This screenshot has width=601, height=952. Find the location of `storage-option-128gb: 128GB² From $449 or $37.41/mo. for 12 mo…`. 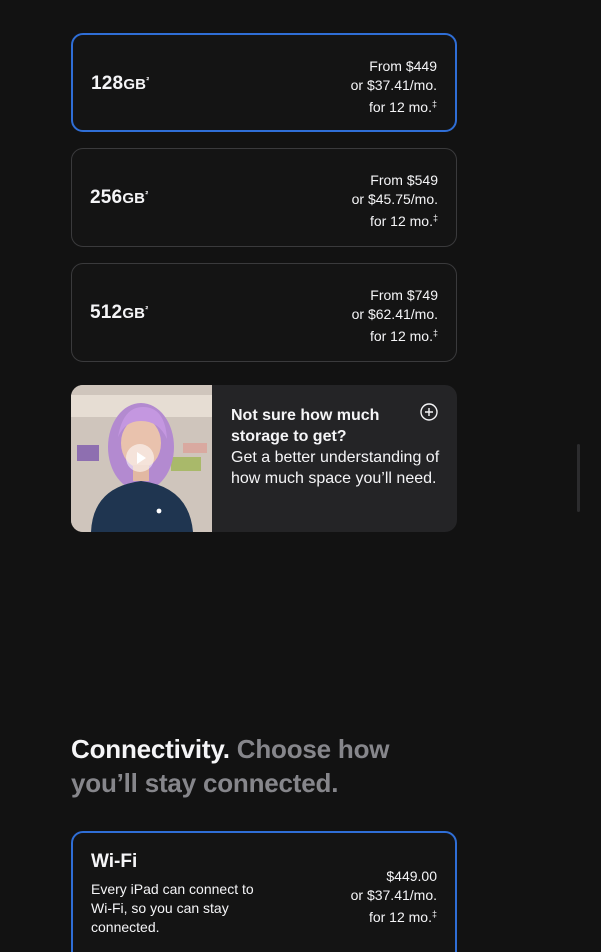

storage-option-128gb: 128GB² From $449 or $37.41/mo. for 12 mo… is located at coordinates (264, 82).